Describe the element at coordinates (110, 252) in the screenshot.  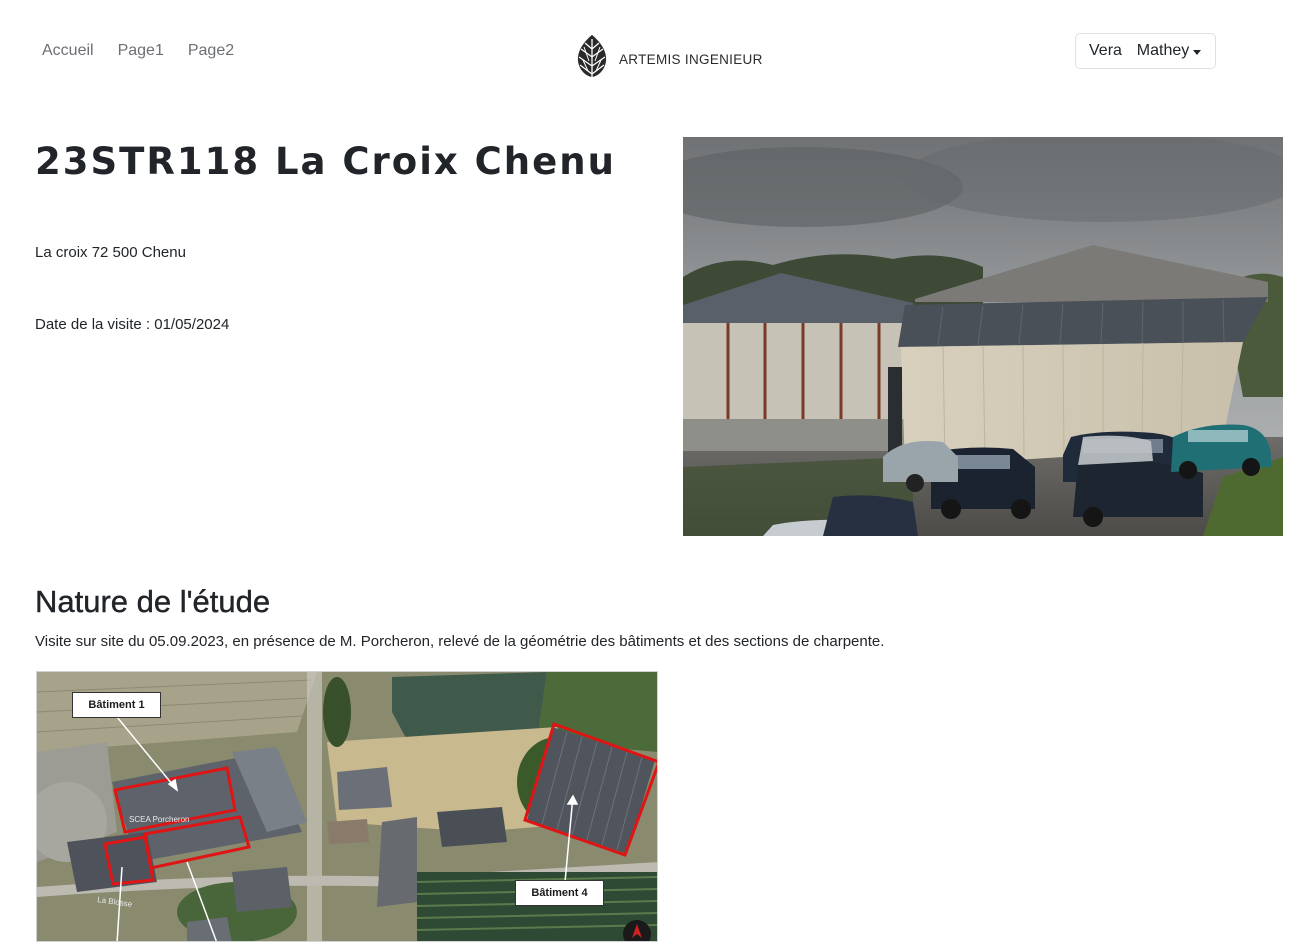
I see `project-address: La croix 72 500 Chenu` at that location.